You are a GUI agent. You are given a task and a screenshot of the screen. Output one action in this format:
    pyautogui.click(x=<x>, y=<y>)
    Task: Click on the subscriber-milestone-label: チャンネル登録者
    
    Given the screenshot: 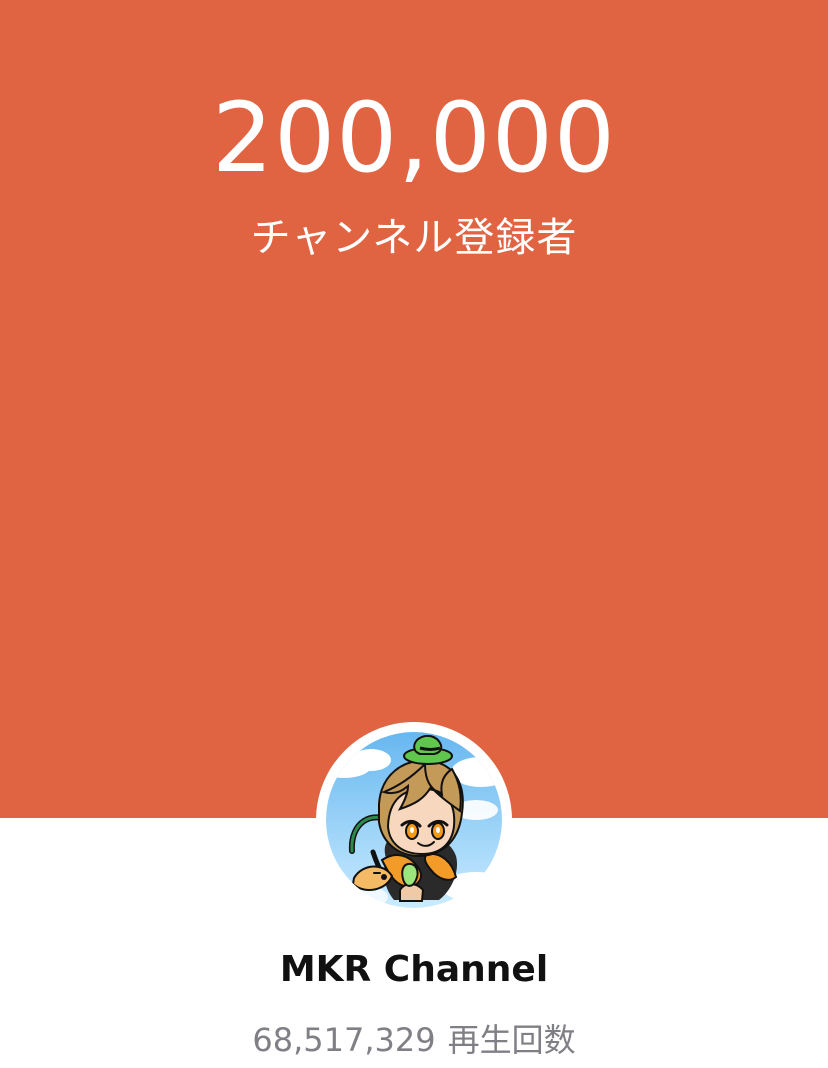 What is the action you would take?
    pyautogui.click(x=414, y=238)
    